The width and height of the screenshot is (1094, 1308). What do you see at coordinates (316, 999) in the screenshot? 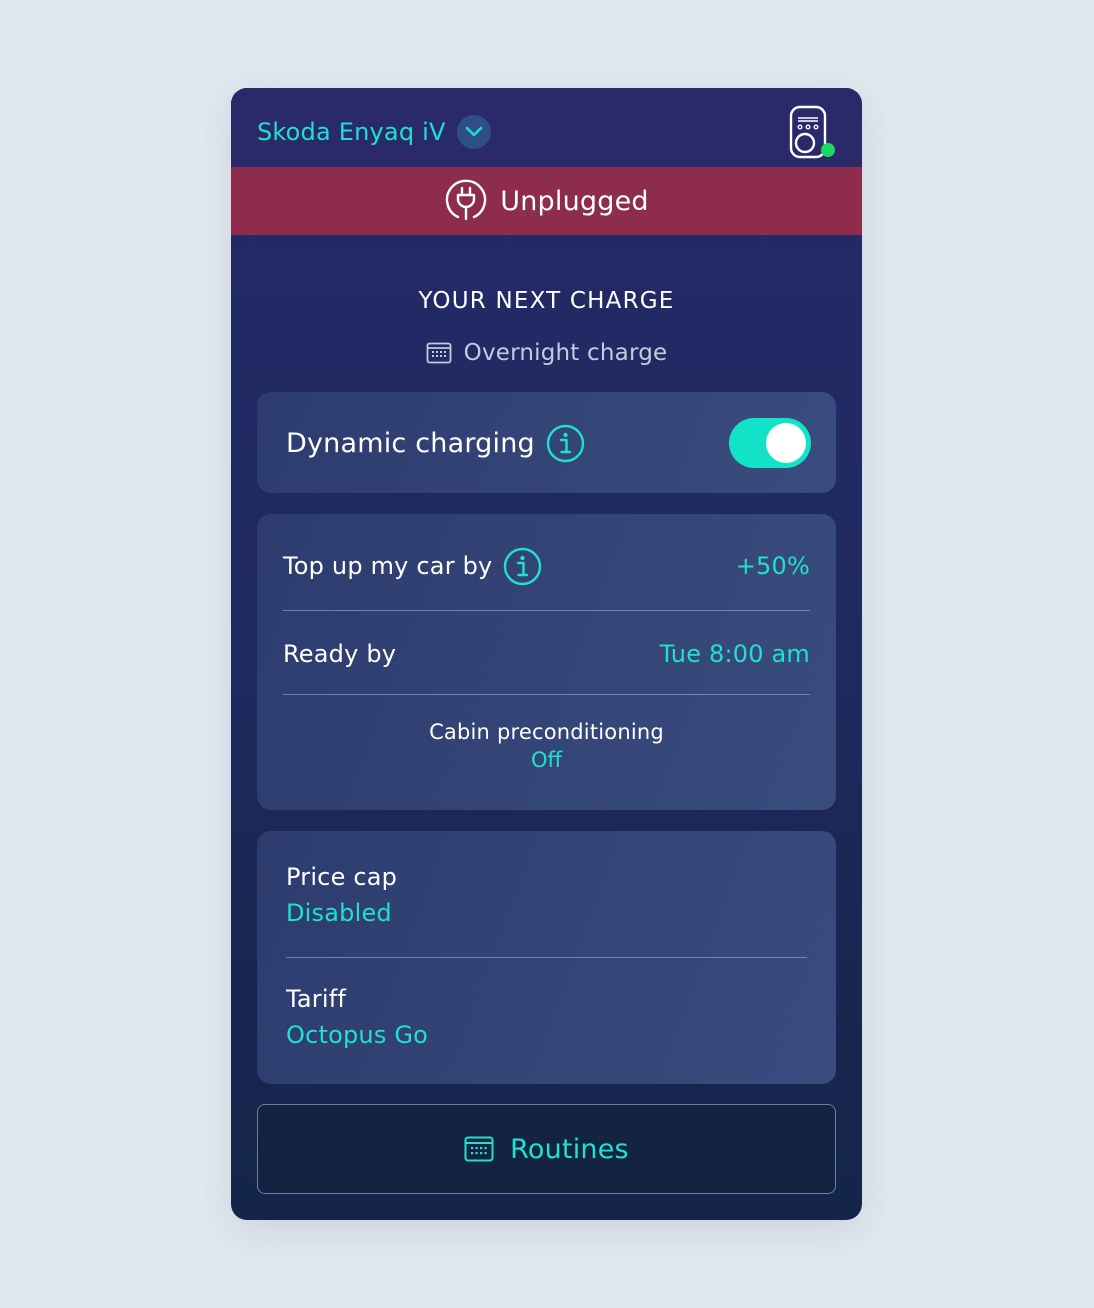
I see `tariff-label: Tariff` at bounding box center [316, 999].